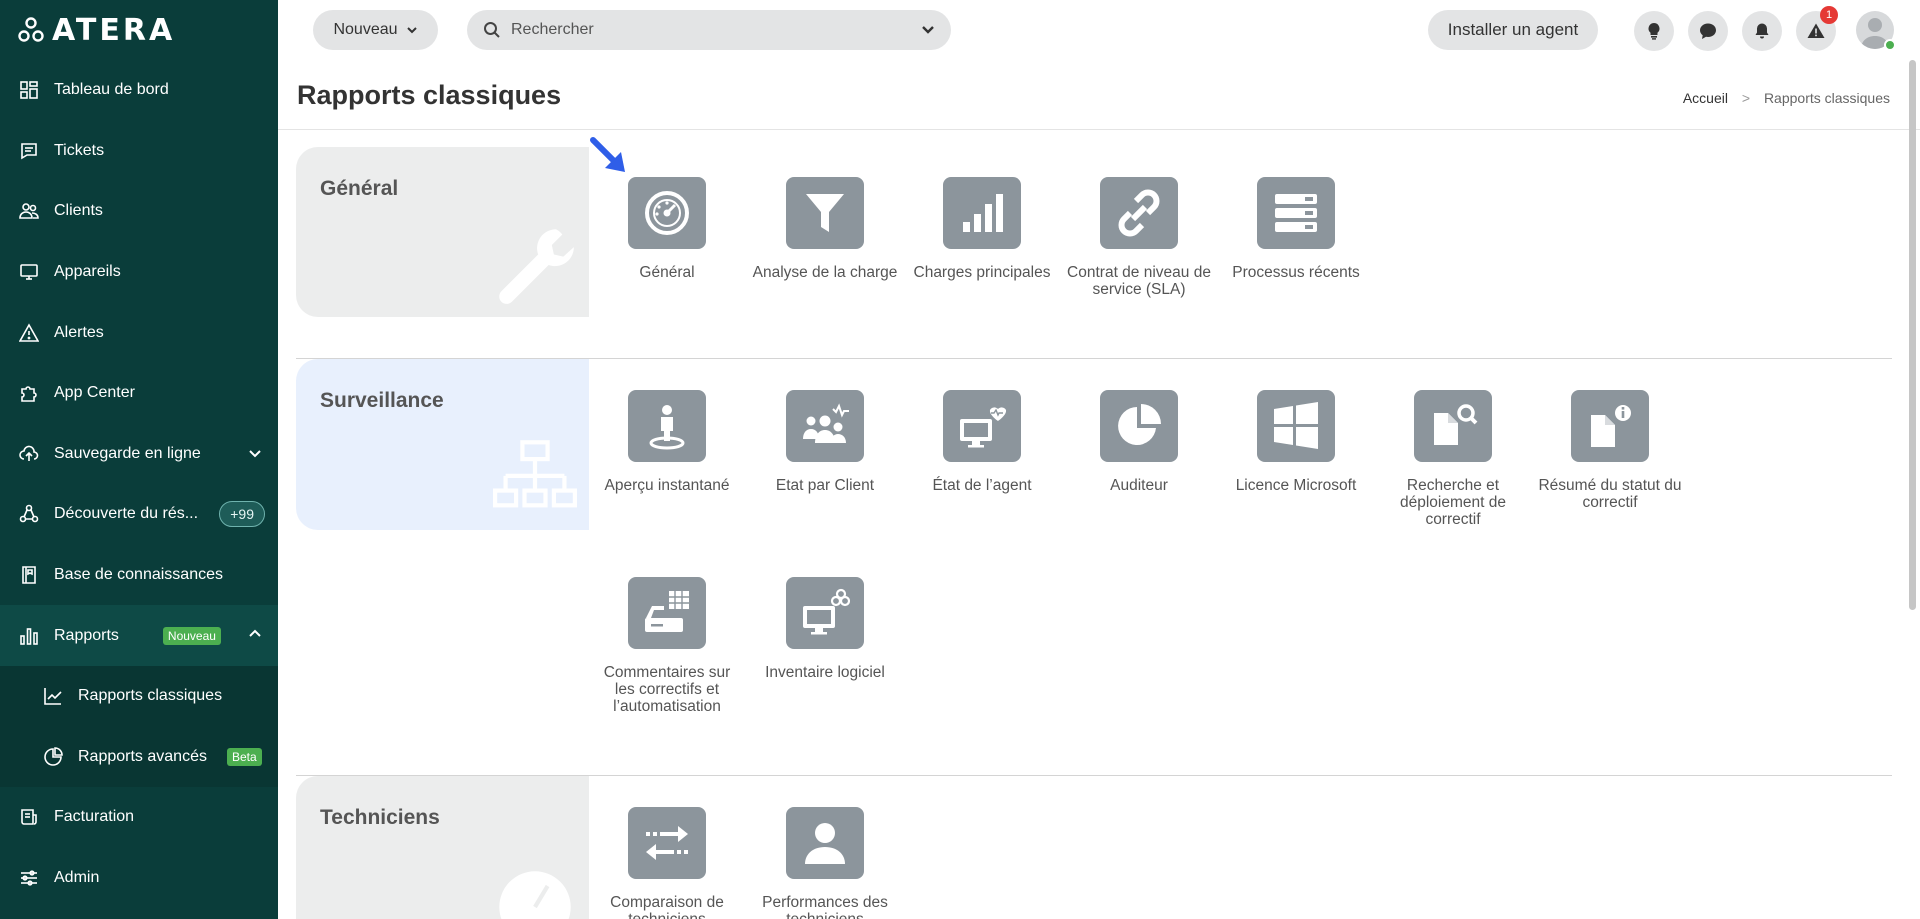 The width and height of the screenshot is (1920, 919). What do you see at coordinates (29, 817) in the screenshot?
I see `invoice-icon` at bounding box center [29, 817].